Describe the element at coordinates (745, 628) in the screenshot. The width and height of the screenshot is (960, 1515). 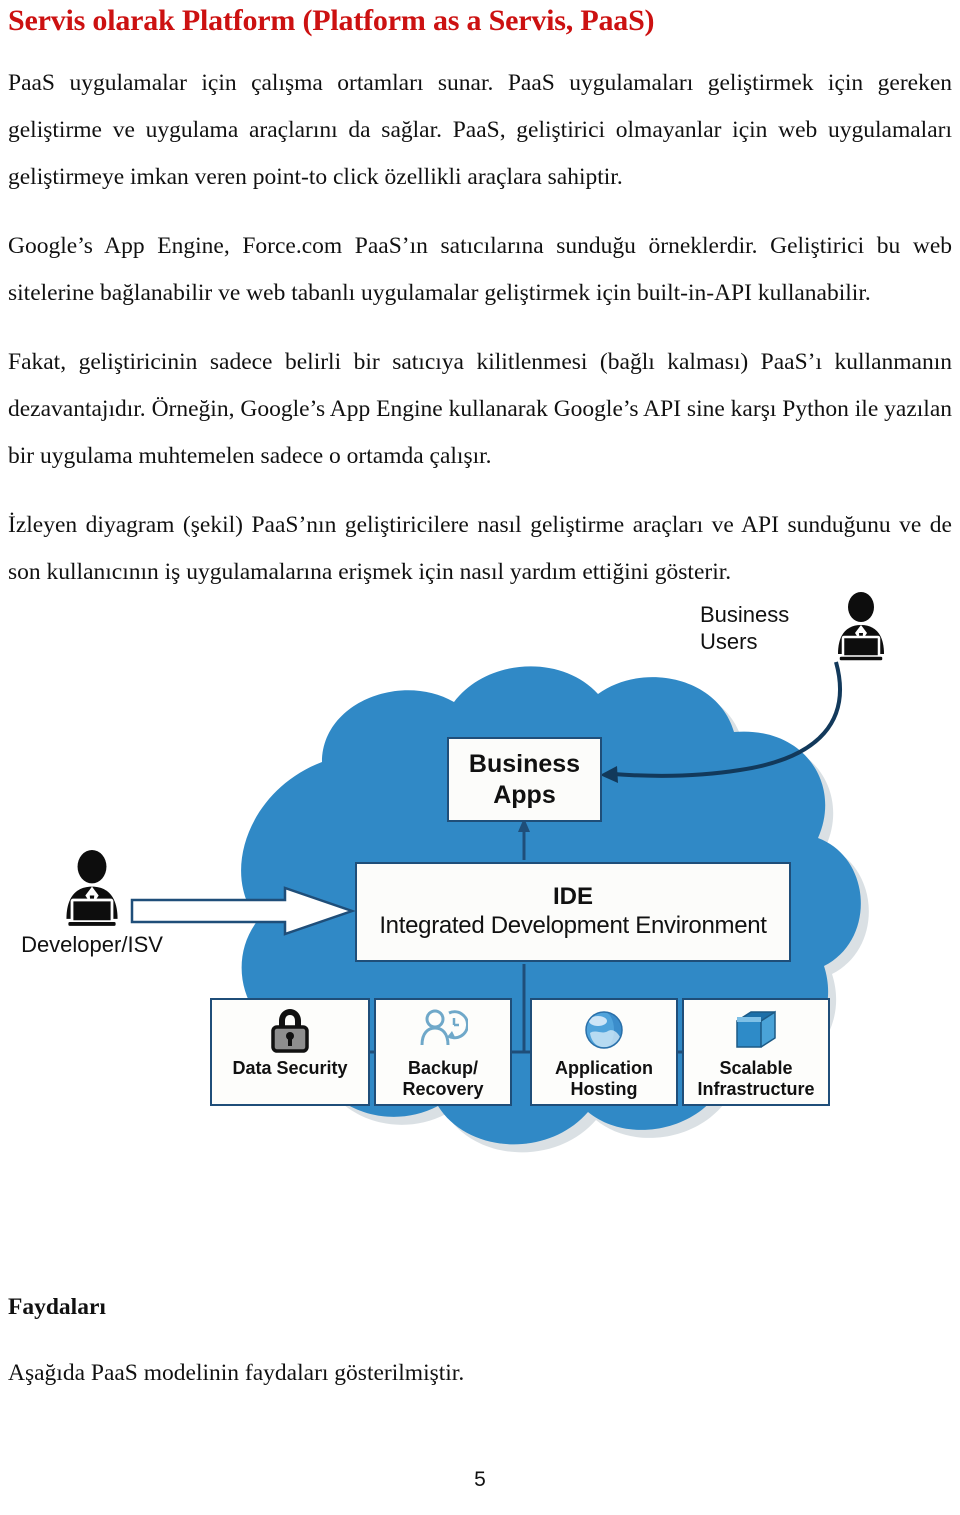
I see `business-users-label: Business Users` at that location.